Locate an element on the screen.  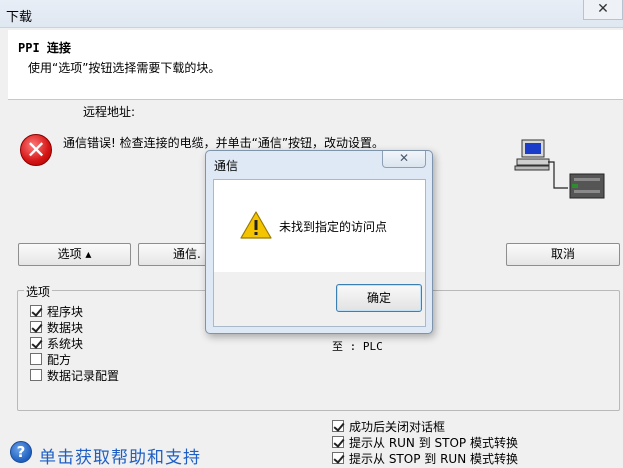
option-label: 成功后关闭对话框 is located at coordinates (397, 426).